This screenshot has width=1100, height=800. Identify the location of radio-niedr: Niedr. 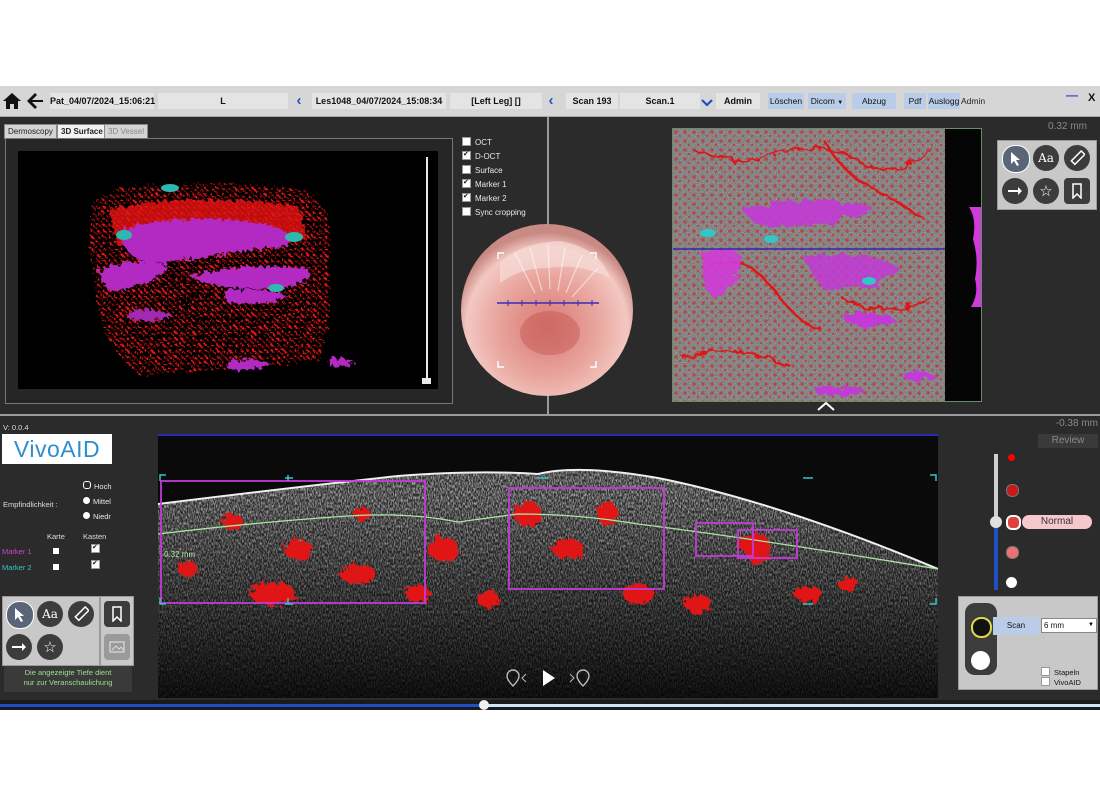
(97, 516).